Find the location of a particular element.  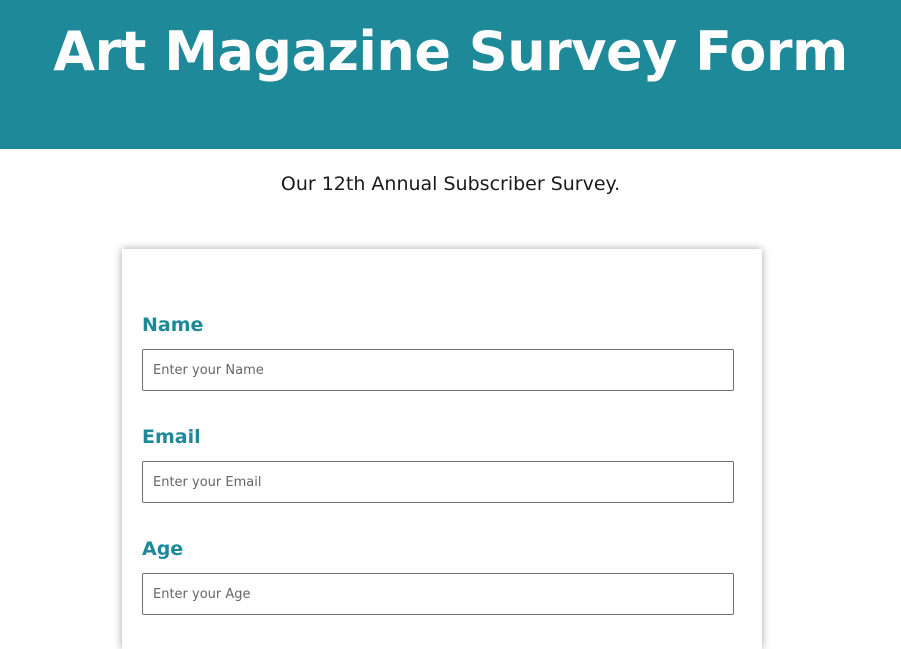

survey-description: Our 12th Annual Subscriber Survey. is located at coordinates (450, 184).